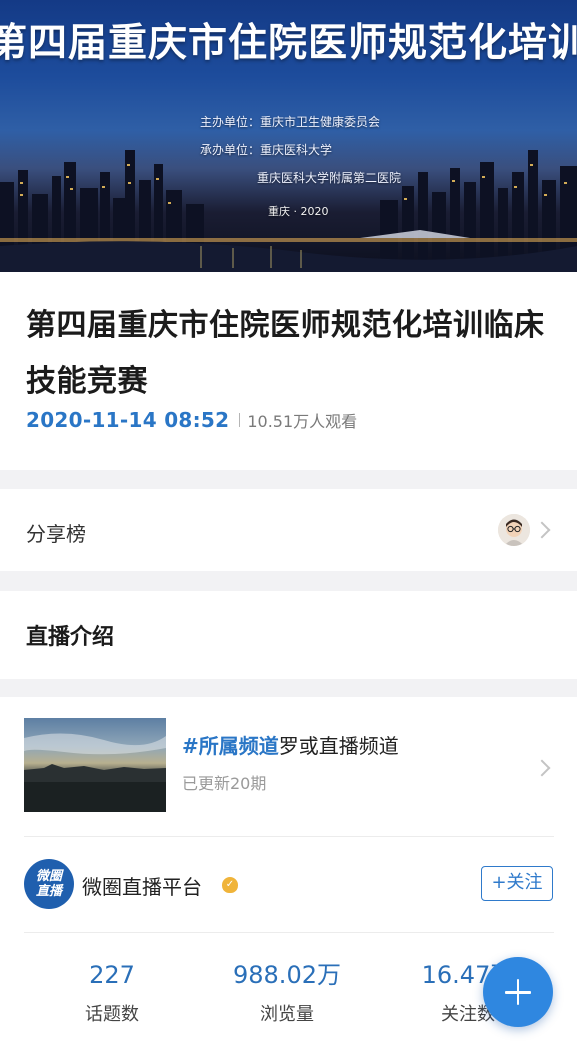  Describe the element at coordinates (230, 885) in the screenshot. I see `verified-badge-icon: ✓` at that location.